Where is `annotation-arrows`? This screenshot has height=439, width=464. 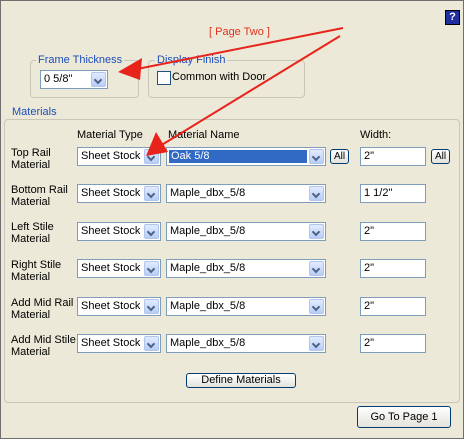
annotation-arrows is located at coordinates (231, 91).